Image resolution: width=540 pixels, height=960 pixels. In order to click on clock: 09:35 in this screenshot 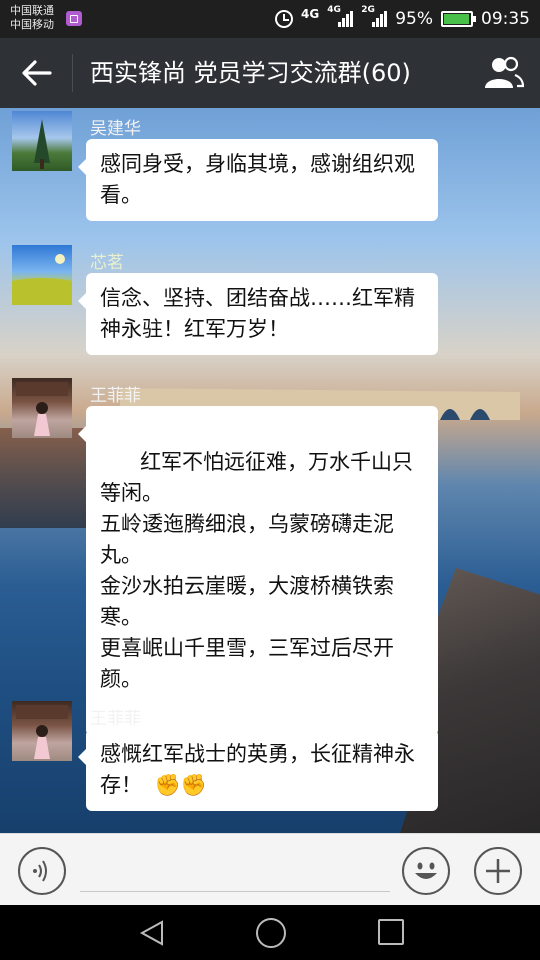, I will do `click(505, 19)`.